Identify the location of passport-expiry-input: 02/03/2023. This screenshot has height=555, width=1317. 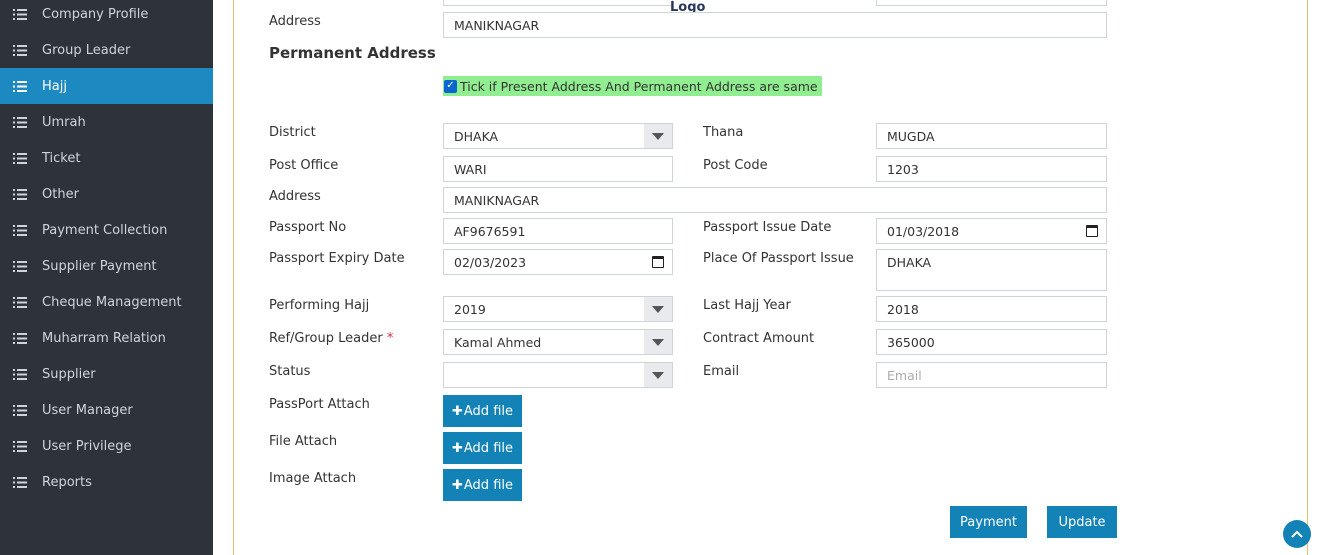
(558, 262).